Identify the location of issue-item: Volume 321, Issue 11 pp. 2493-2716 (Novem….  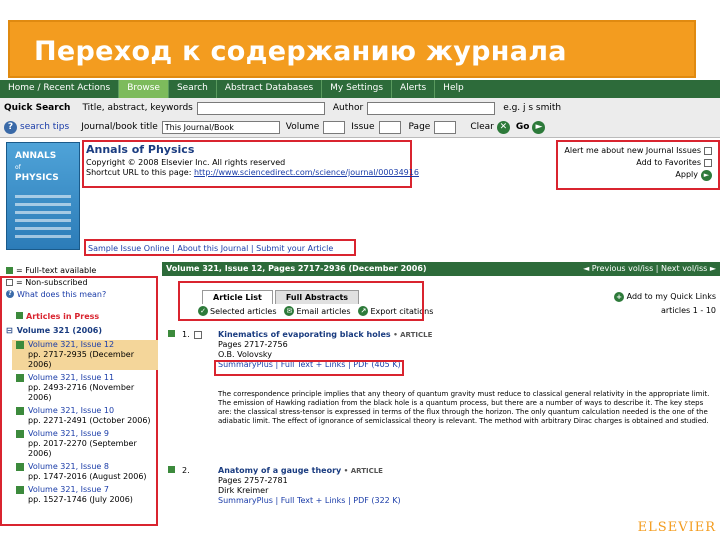
(79, 388).